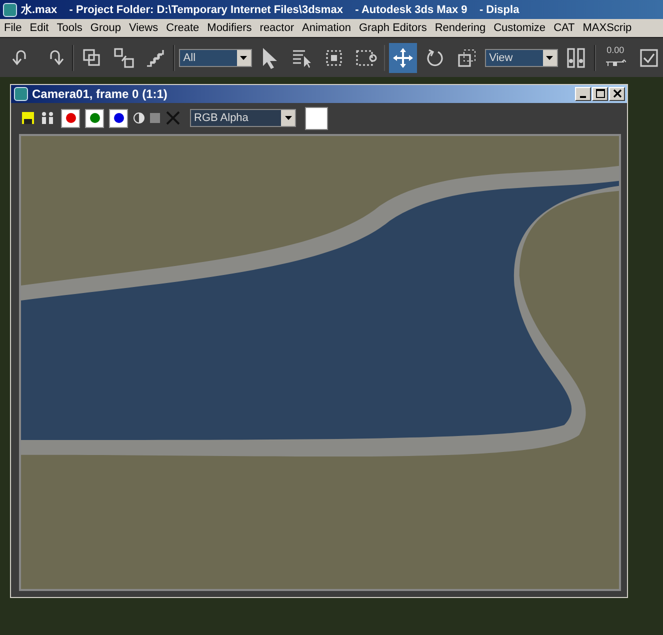 The width and height of the screenshot is (663, 635). I want to click on menu-item: Rendering, so click(460, 28).